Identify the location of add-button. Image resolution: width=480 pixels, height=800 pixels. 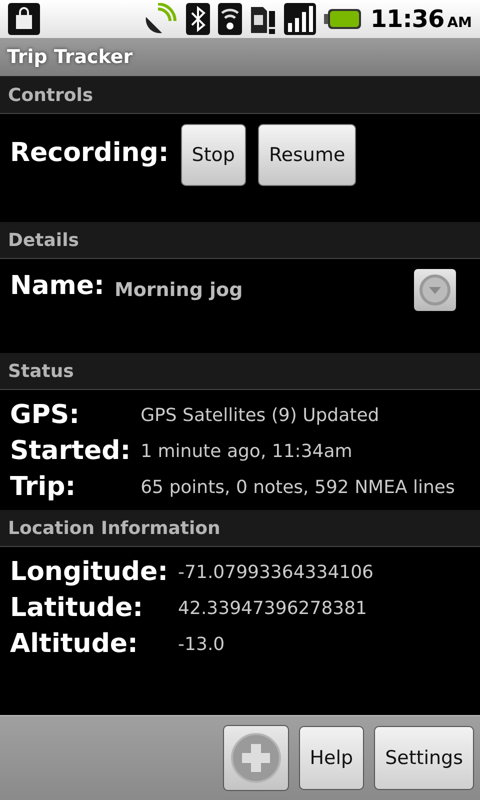
(255, 758).